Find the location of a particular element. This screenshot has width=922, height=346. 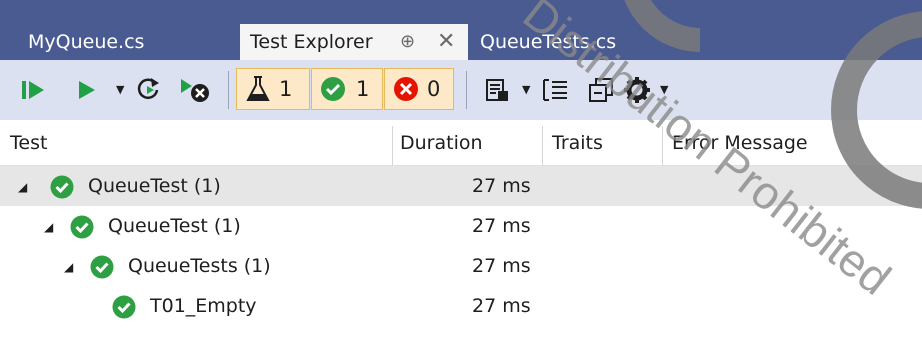

tab-label: QueueTests.cs is located at coordinates (548, 42).